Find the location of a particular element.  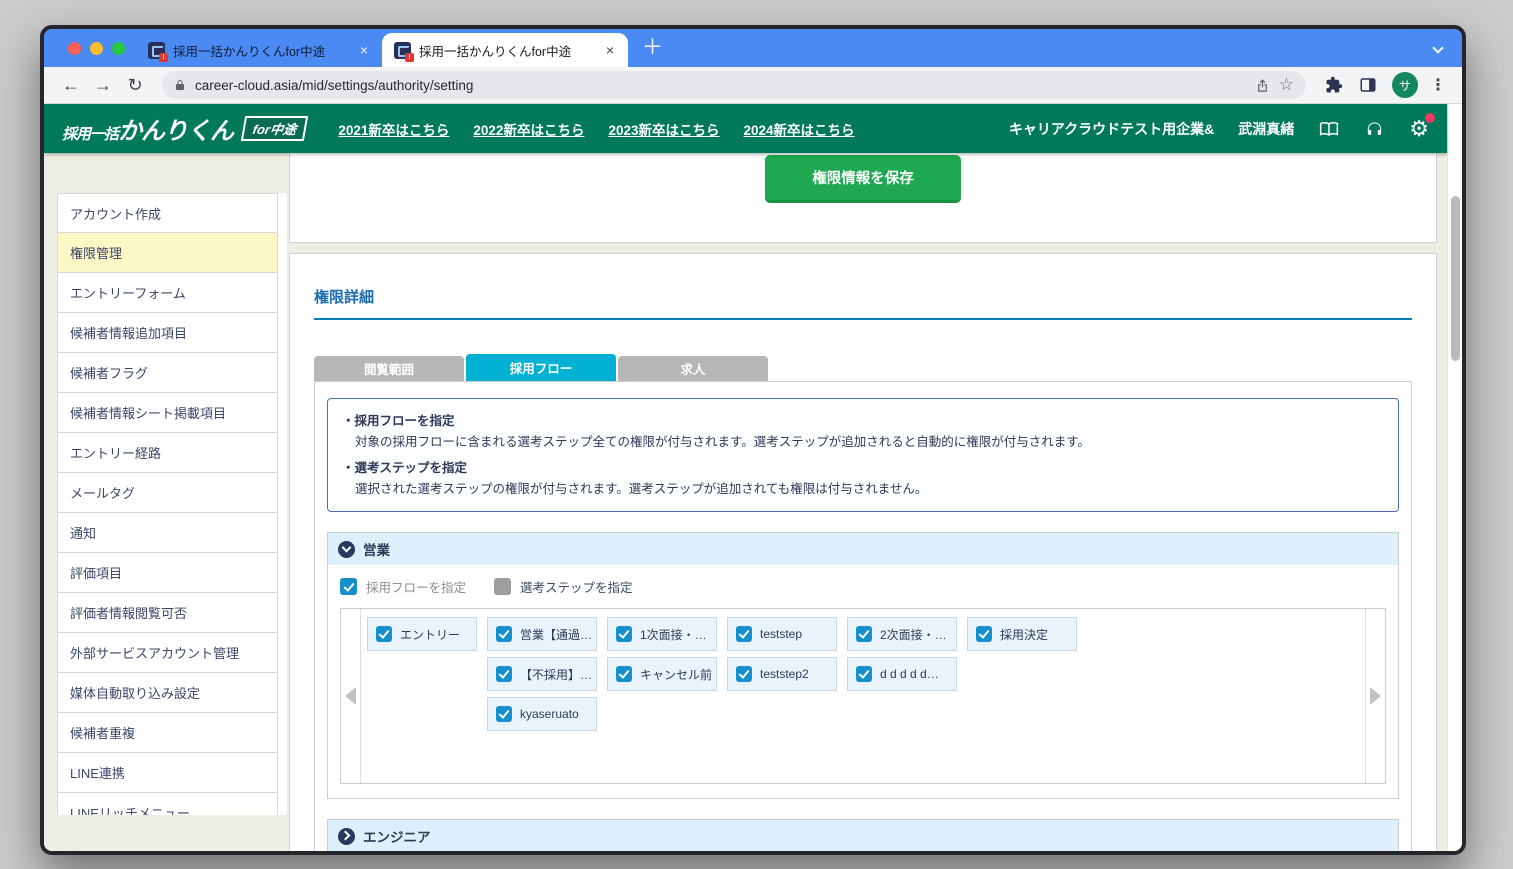

step-label: キャンセル前 is located at coordinates (676, 674).